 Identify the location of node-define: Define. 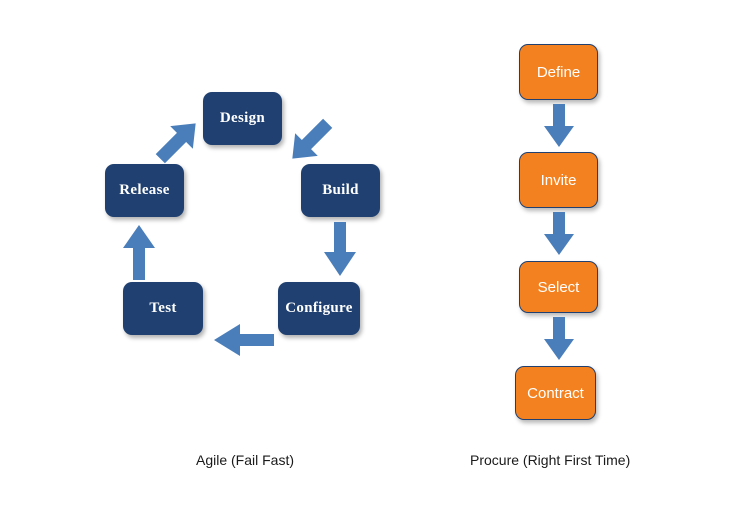
(558, 72).